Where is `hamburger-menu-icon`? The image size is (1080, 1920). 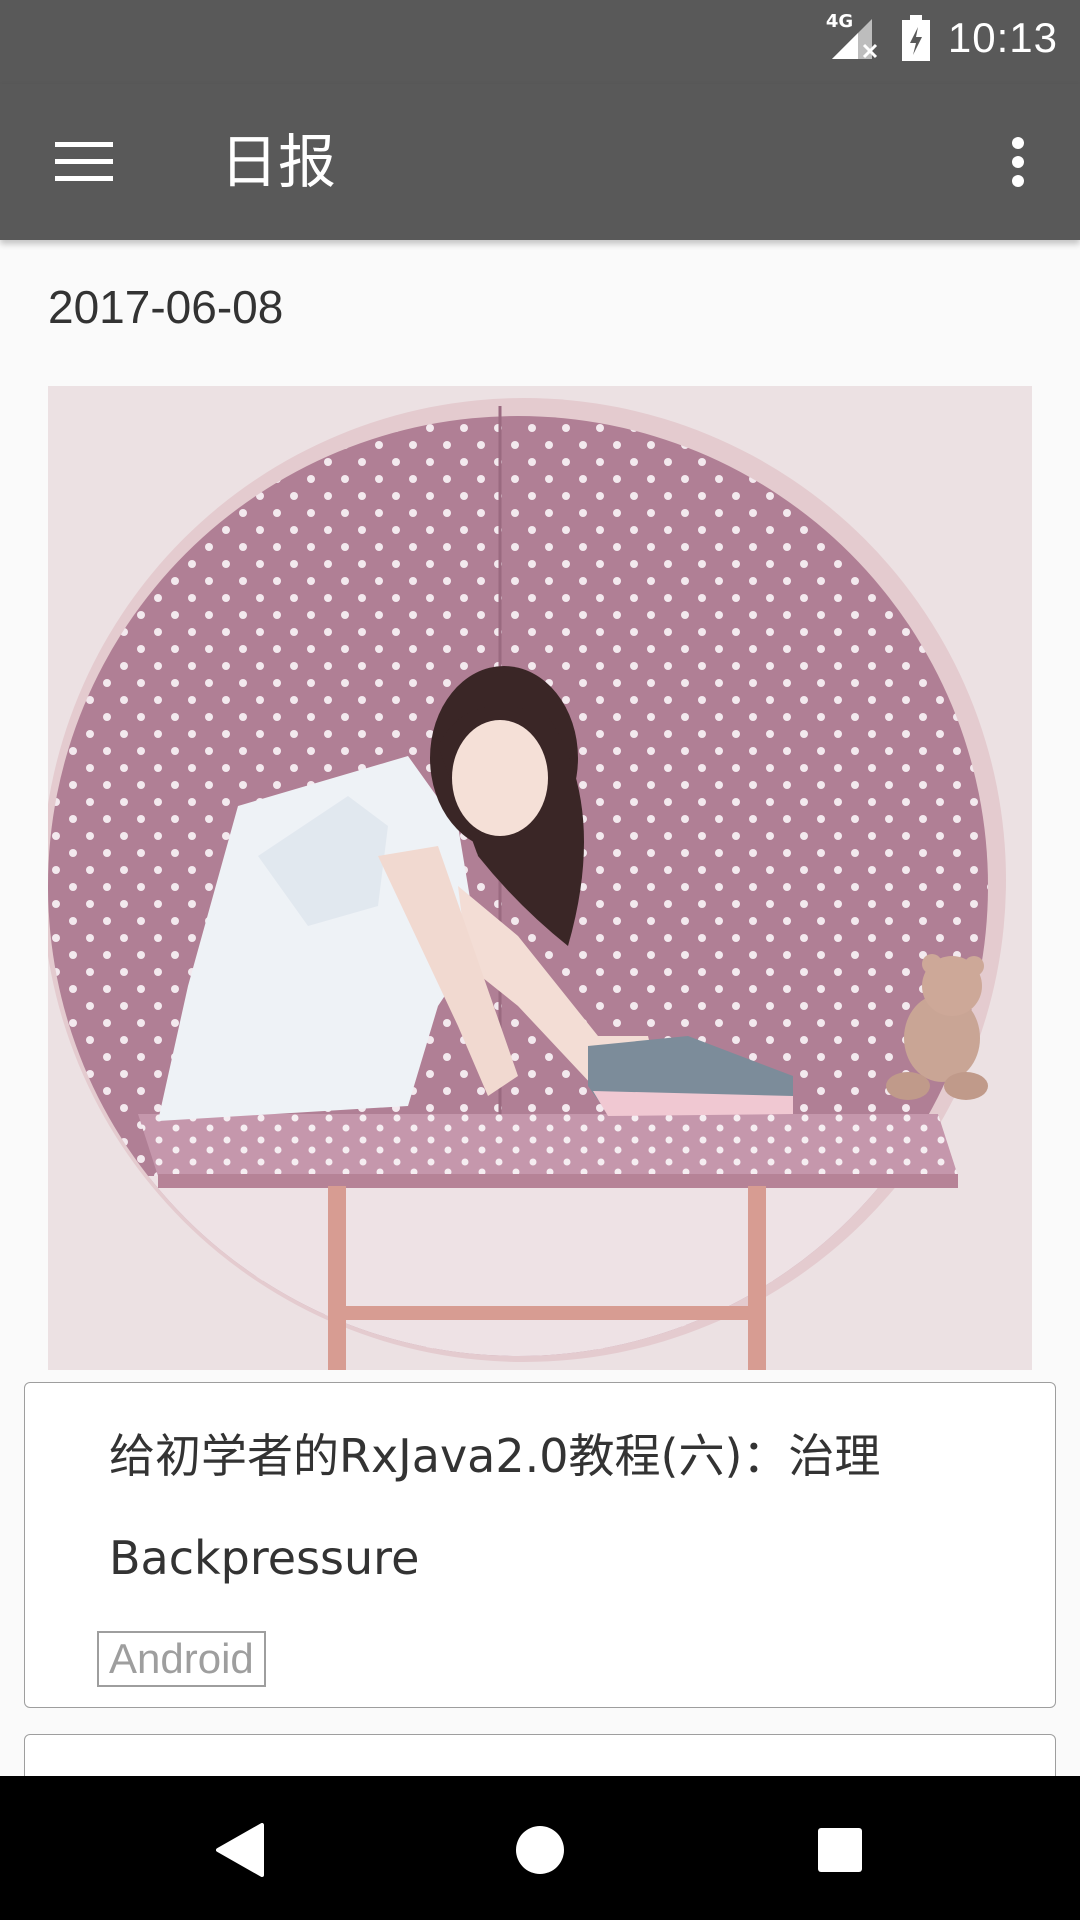 hamburger-menu-icon is located at coordinates (84, 161).